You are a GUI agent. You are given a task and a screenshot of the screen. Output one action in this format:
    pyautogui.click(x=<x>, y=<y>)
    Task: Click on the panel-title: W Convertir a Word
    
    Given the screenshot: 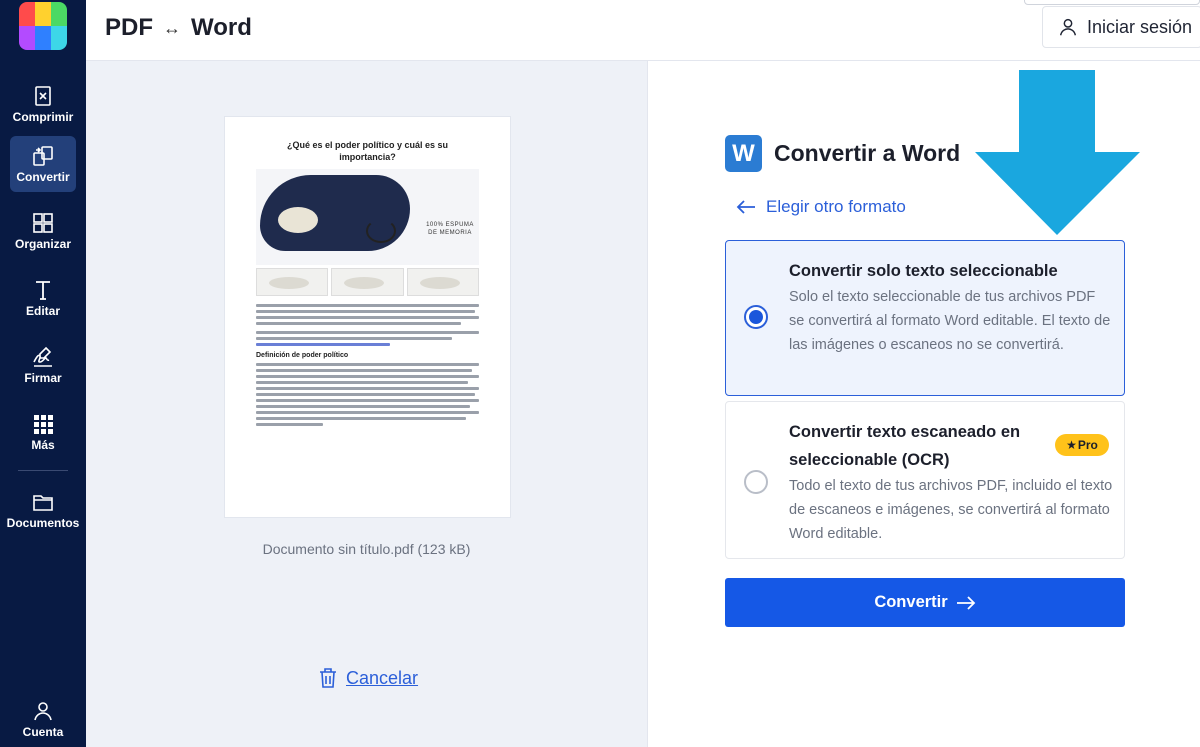 What is the action you would take?
    pyautogui.click(x=842, y=153)
    